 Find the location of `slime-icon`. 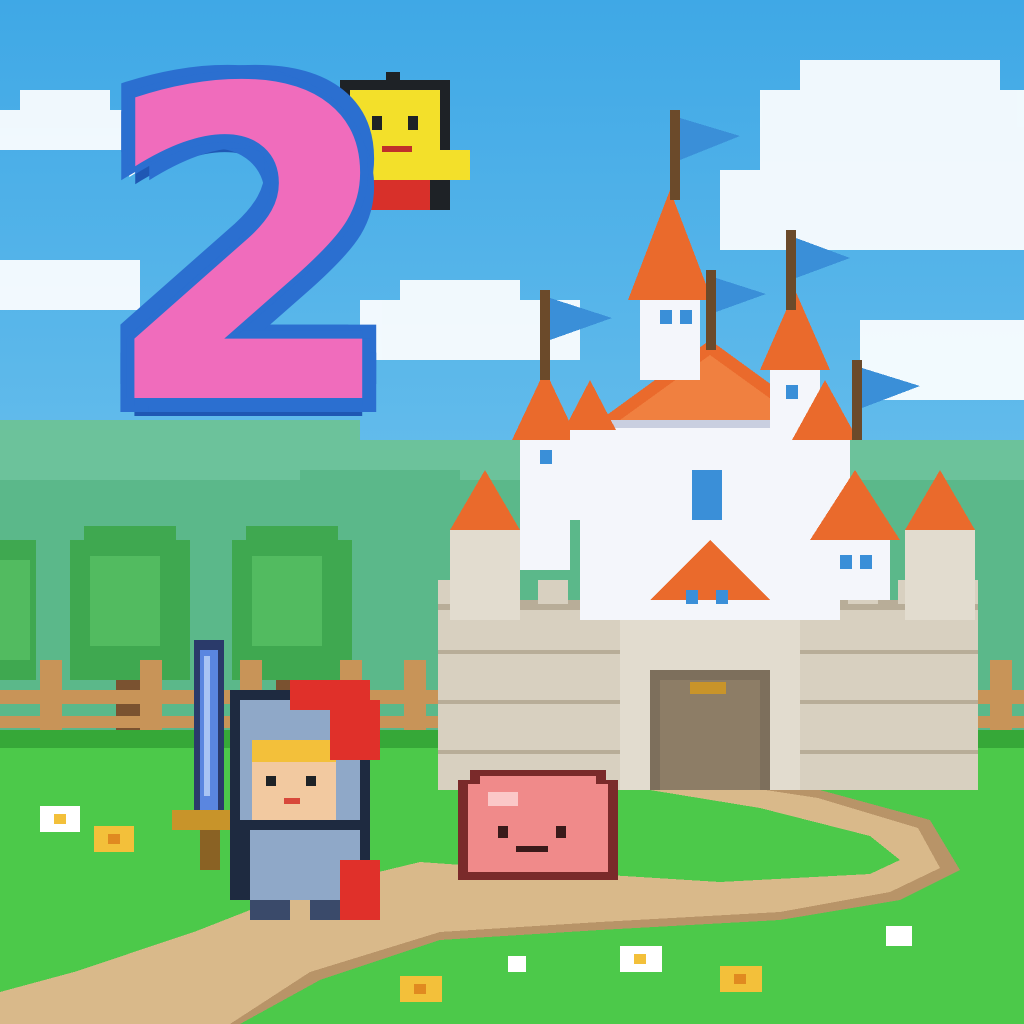

slime-icon is located at coordinates (538, 825).